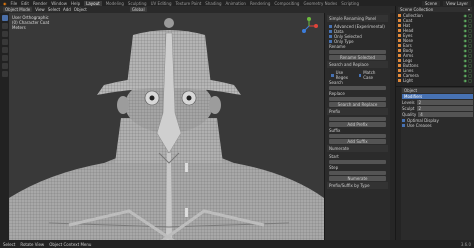 The image size is (474, 248). I want to click on tool-shelf, so click(4, 128).